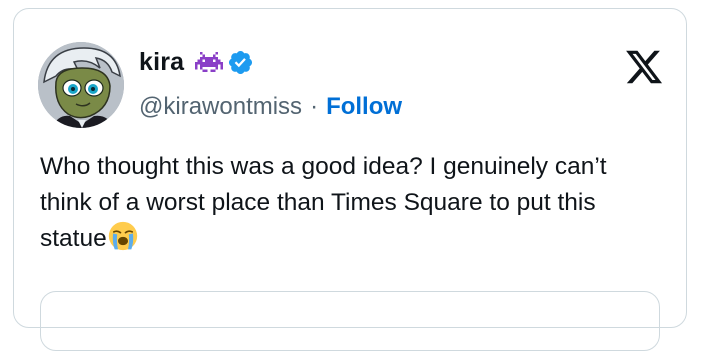 This screenshot has height=351, width=701. What do you see at coordinates (270, 62) in the screenshot?
I see `author-name-row: kira` at bounding box center [270, 62].